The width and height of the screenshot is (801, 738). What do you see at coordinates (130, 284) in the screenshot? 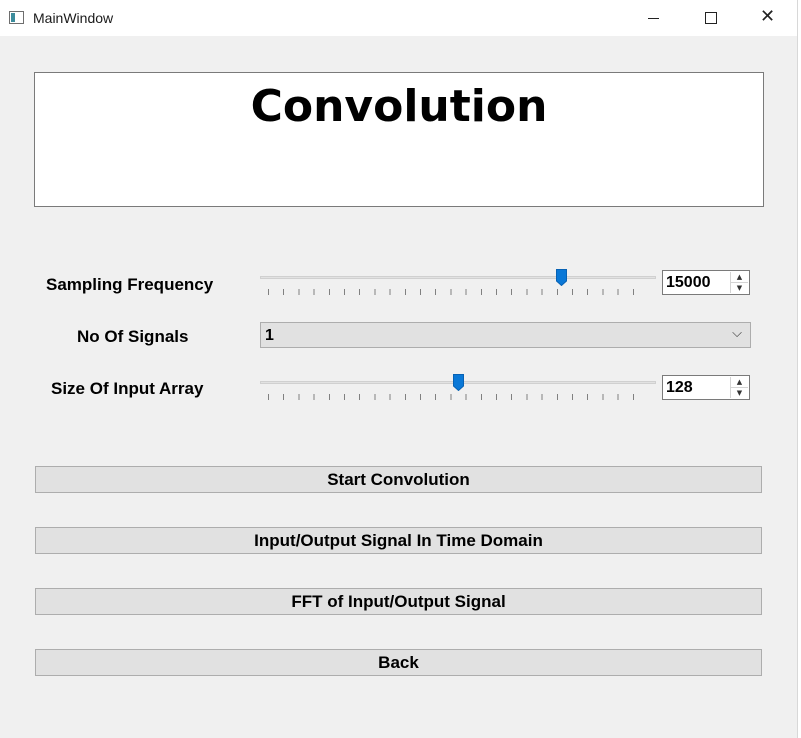
I see `sampling-frequency-label: Sampling Frequency` at bounding box center [130, 284].